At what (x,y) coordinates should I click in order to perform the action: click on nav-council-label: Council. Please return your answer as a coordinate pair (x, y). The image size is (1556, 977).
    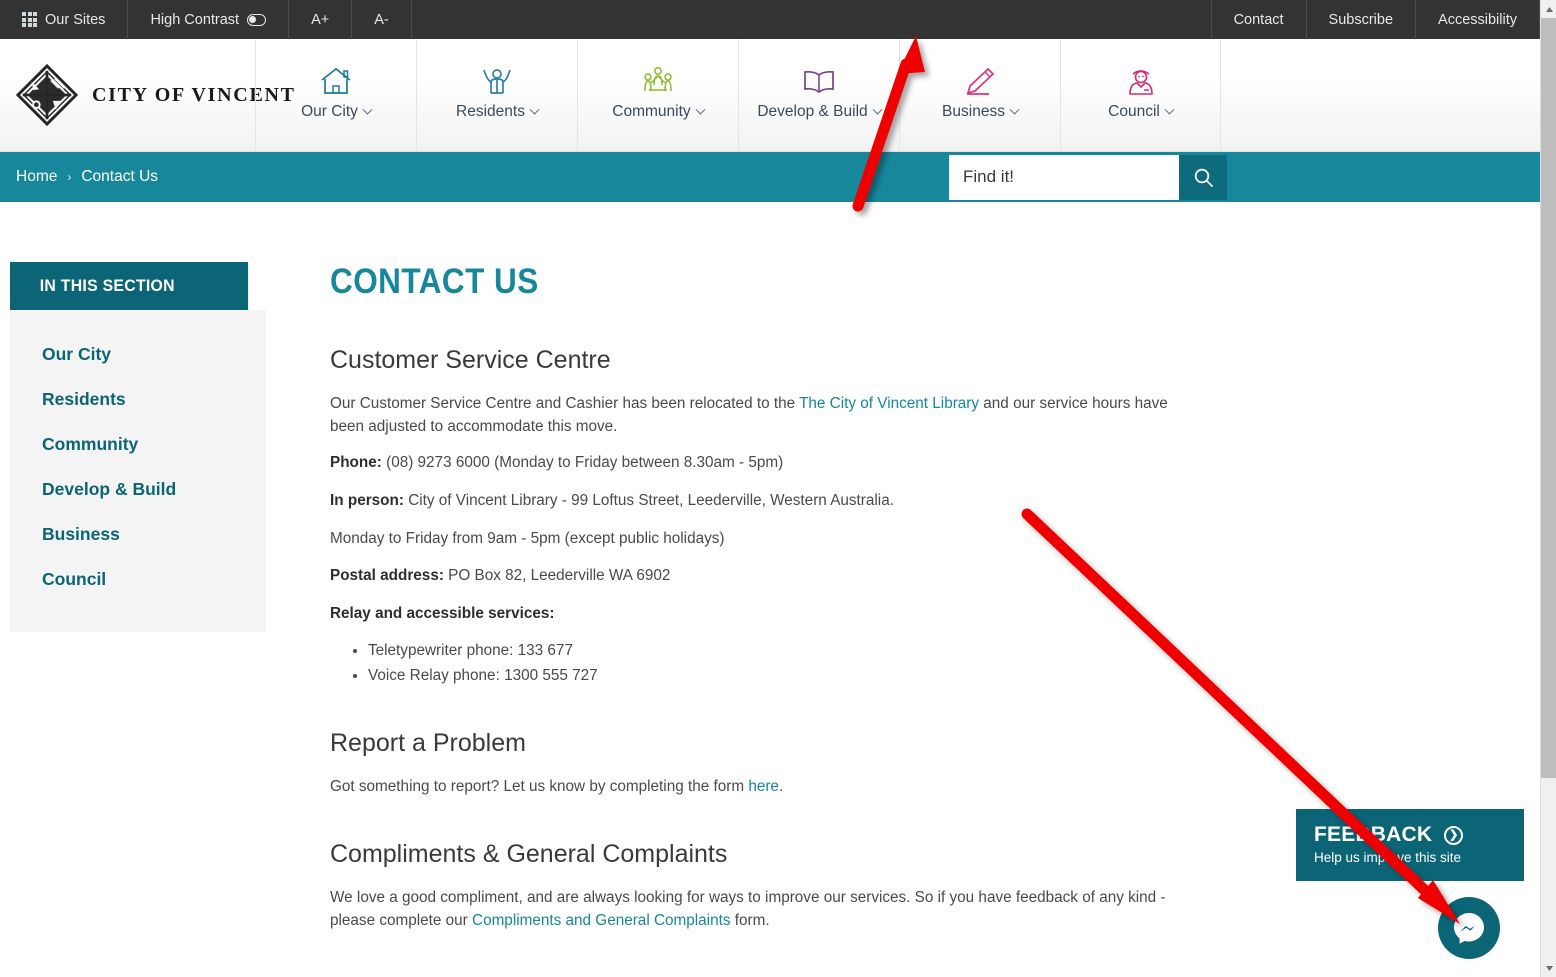
    Looking at the image, I should click on (1134, 111).